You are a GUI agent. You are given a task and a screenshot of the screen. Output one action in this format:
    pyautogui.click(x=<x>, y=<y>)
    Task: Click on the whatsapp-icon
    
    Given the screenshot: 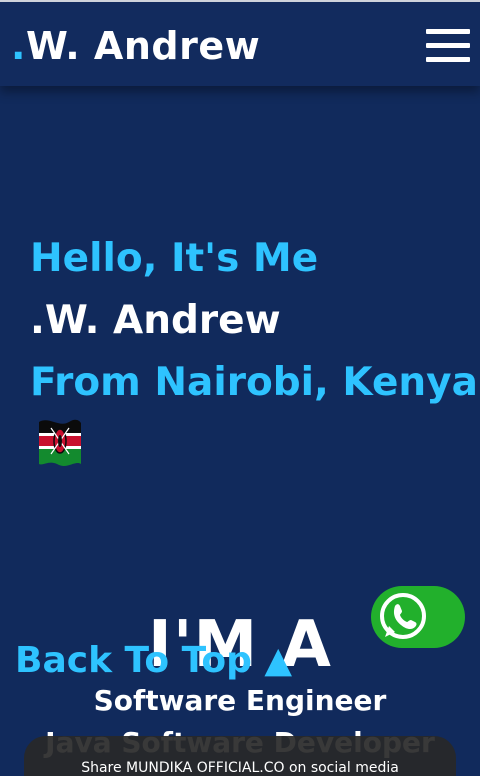 What is the action you would take?
    pyautogui.click(x=403, y=616)
    